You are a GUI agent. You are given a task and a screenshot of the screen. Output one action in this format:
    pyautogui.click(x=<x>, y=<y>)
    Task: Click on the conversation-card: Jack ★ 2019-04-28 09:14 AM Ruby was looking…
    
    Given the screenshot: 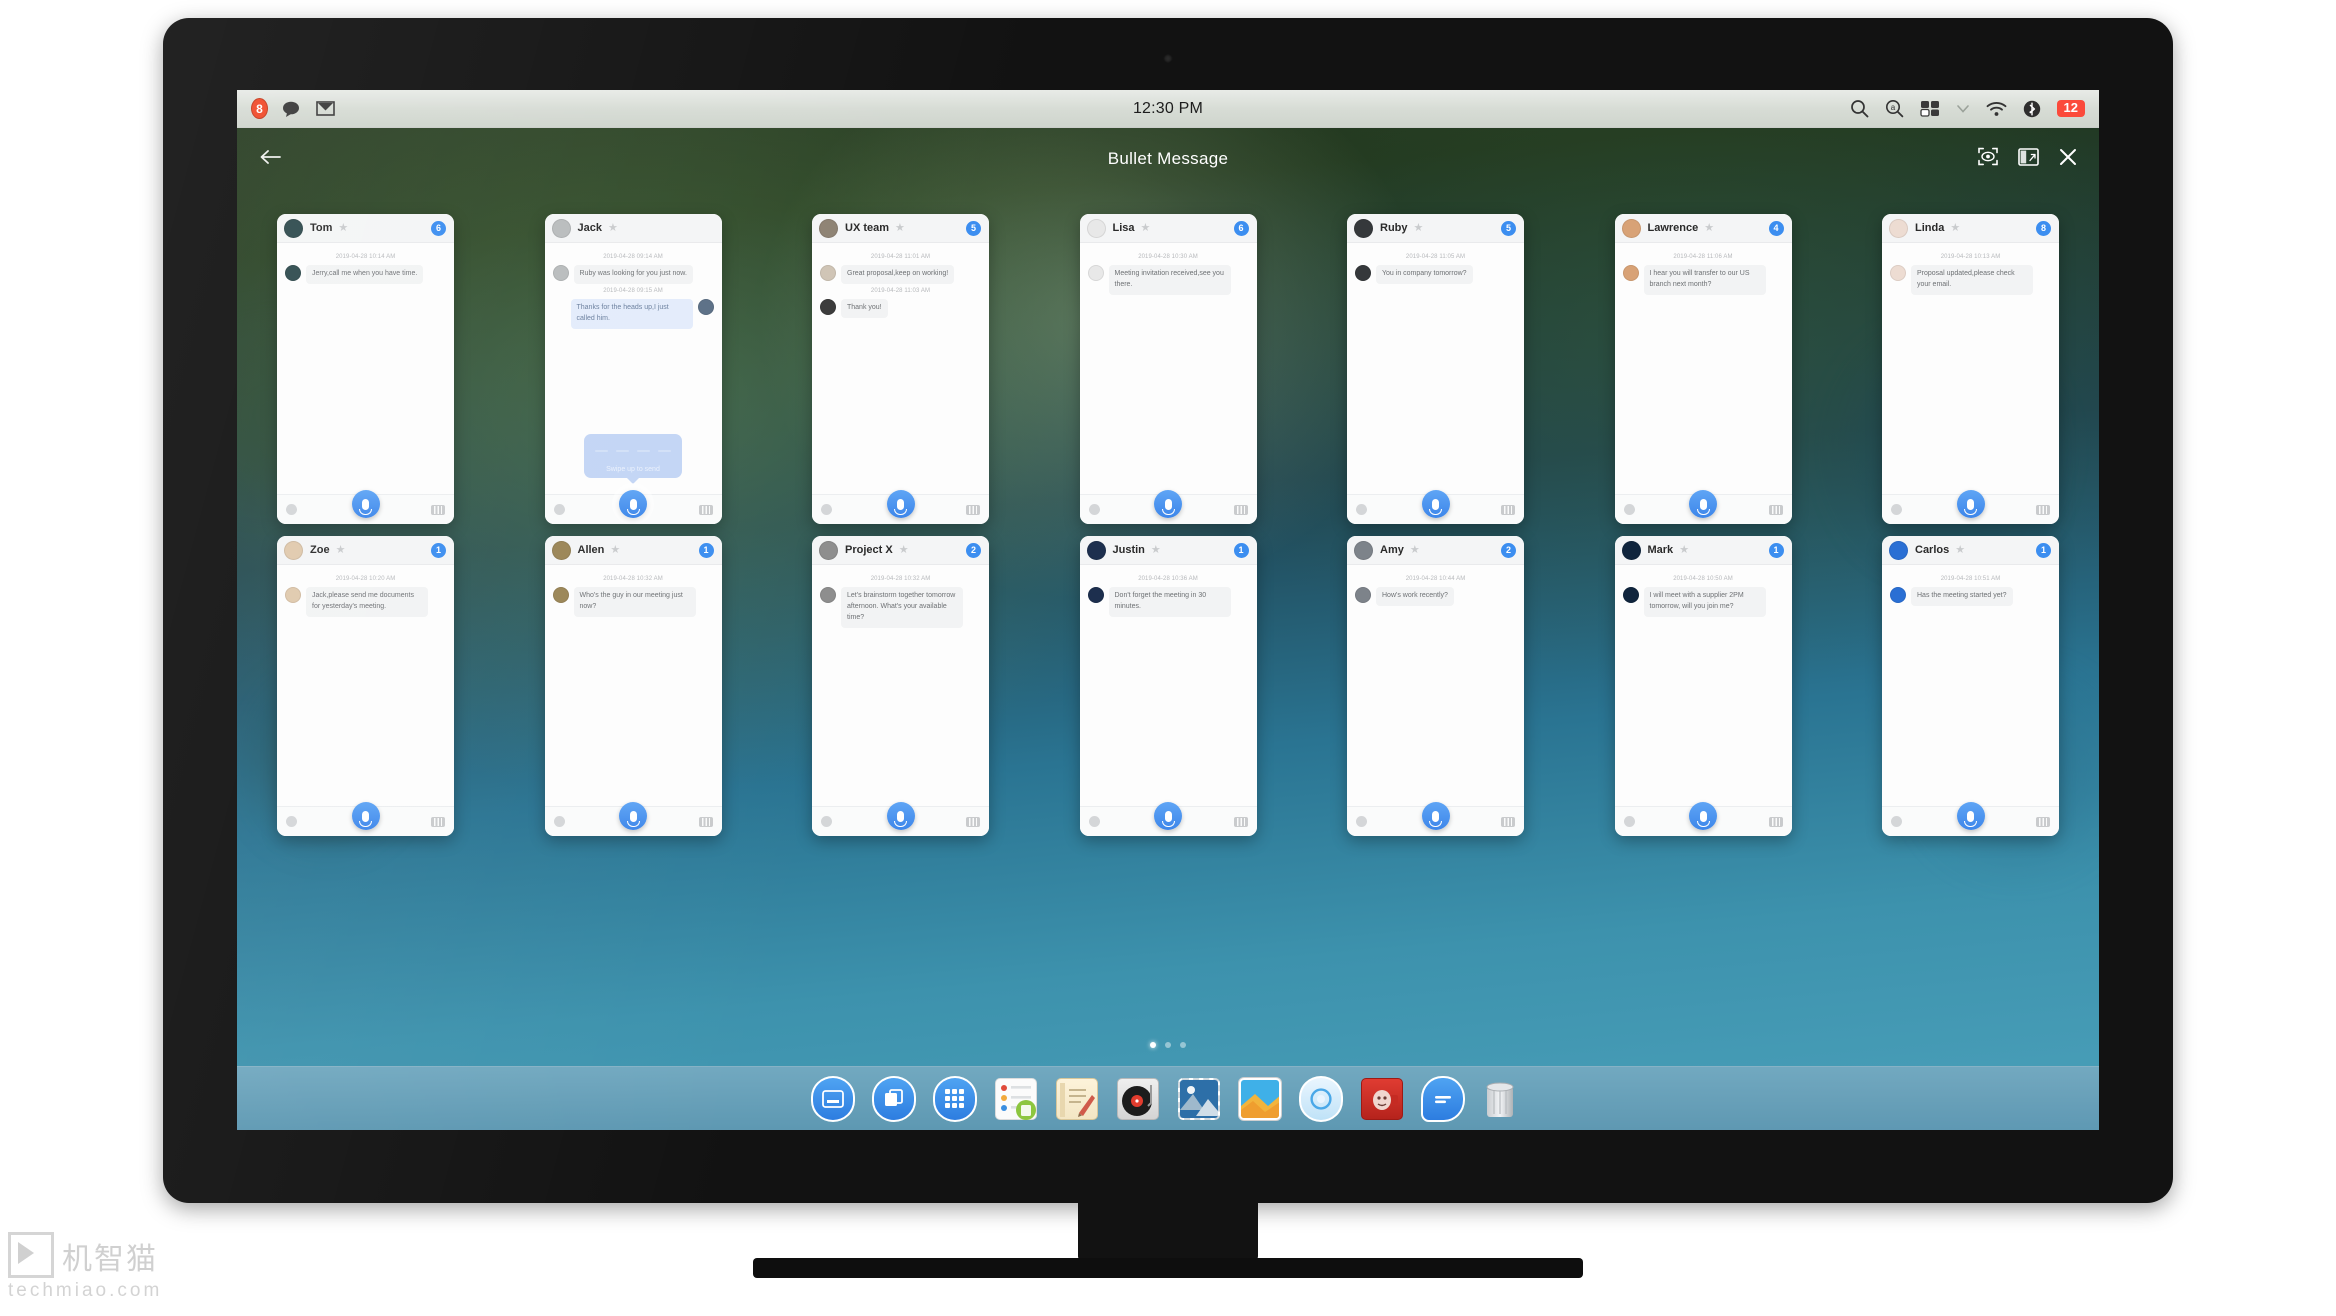 What is the action you would take?
    pyautogui.click(x=633, y=369)
    